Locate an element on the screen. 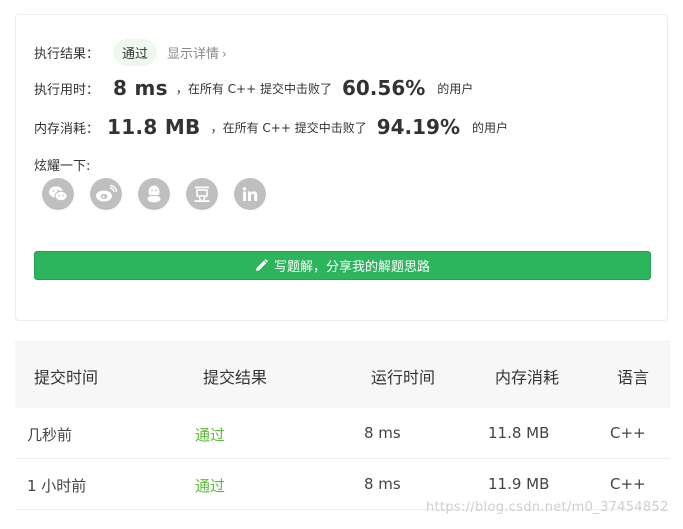 The height and width of the screenshot is (529, 683). result-row: 执行结果： 通过 显示详情 › is located at coordinates (130, 52).